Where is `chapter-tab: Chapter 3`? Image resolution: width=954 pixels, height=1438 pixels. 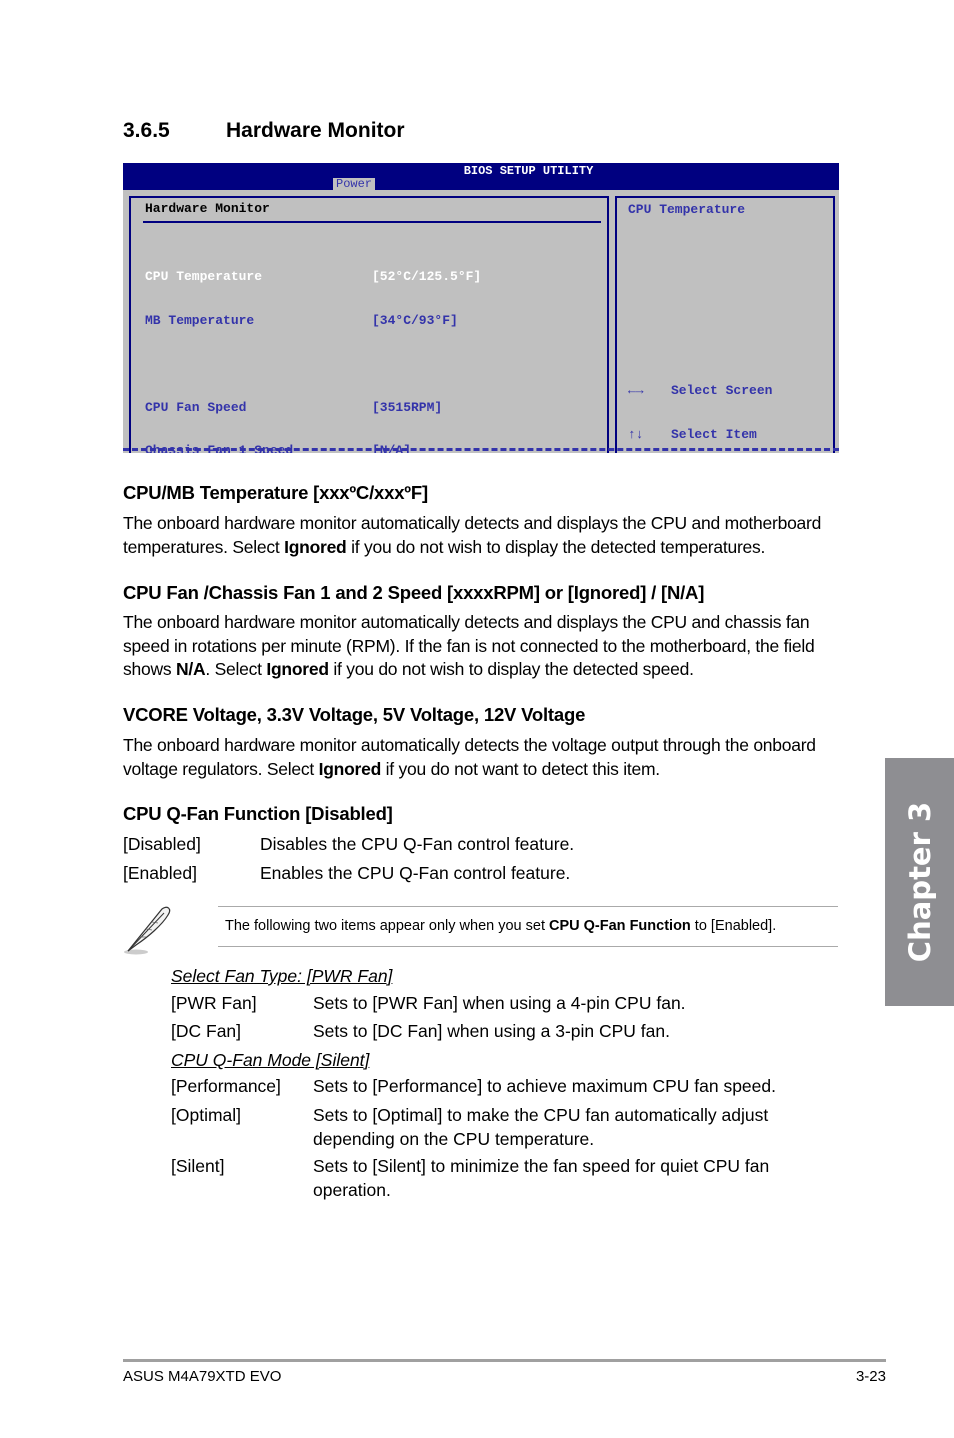 chapter-tab: Chapter 3 is located at coordinates (919, 882).